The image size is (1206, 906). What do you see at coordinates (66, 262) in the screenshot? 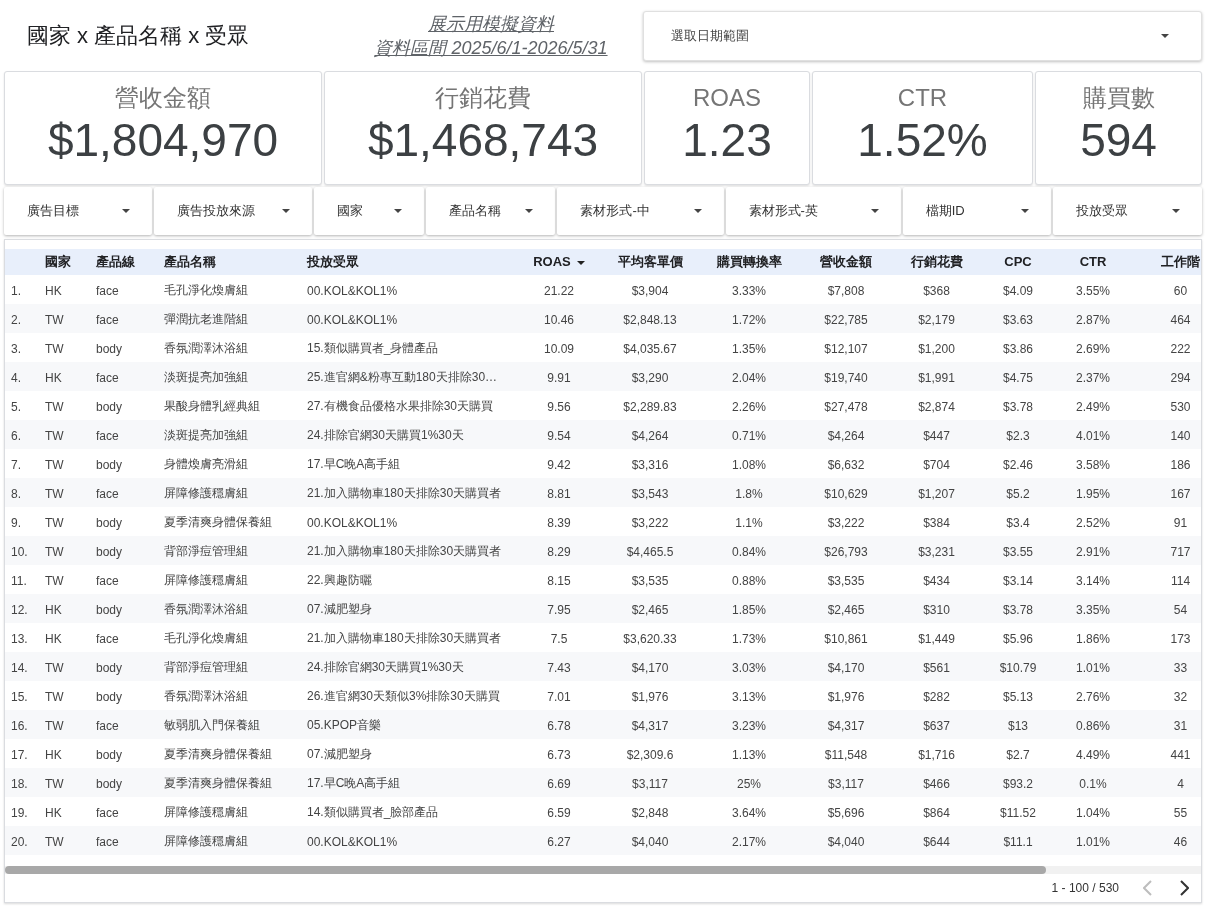
I see `column-header: 國家` at bounding box center [66, 262].